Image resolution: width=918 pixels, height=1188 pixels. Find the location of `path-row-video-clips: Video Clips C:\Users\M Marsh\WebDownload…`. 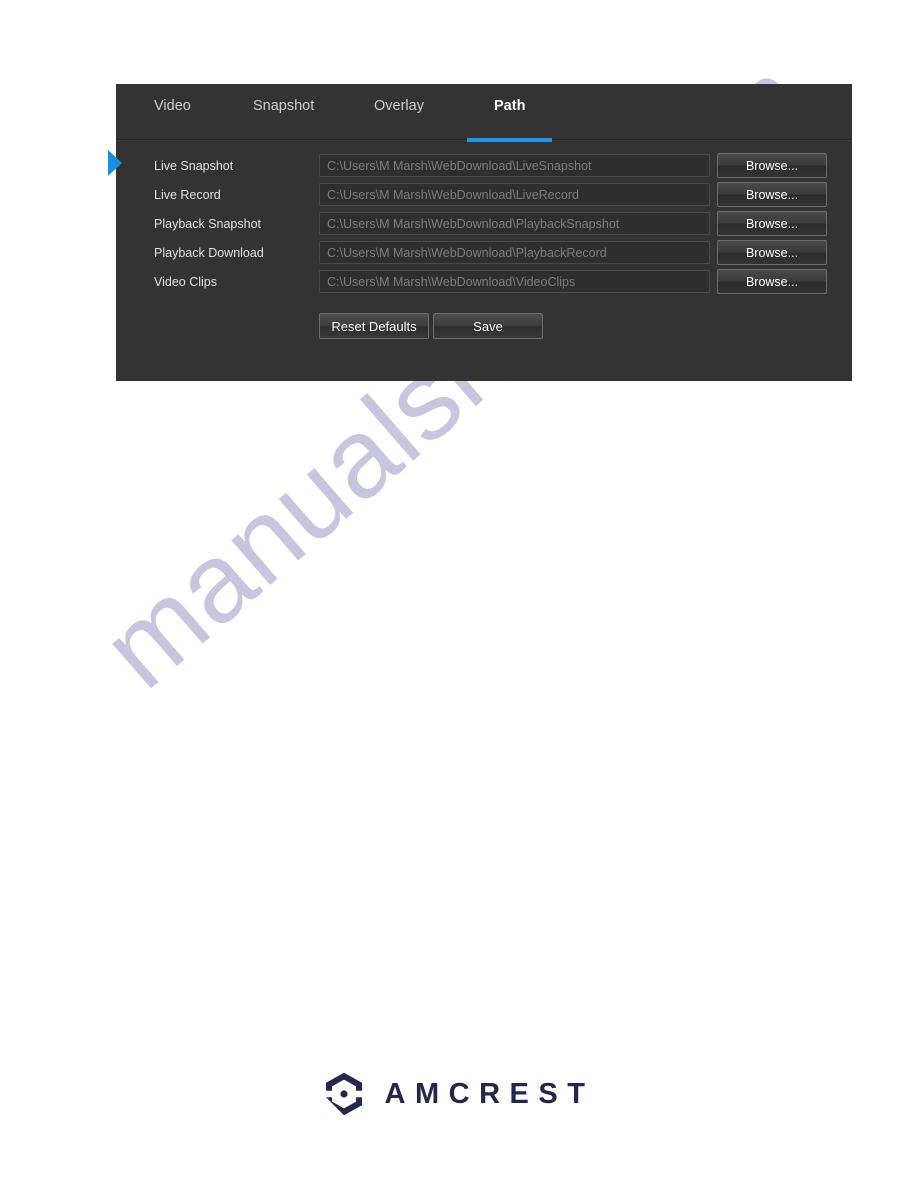

path-row-video-clips: Video Clips C:\Users\M Marsh\WebDownload… is located at coordinates (484, 284).